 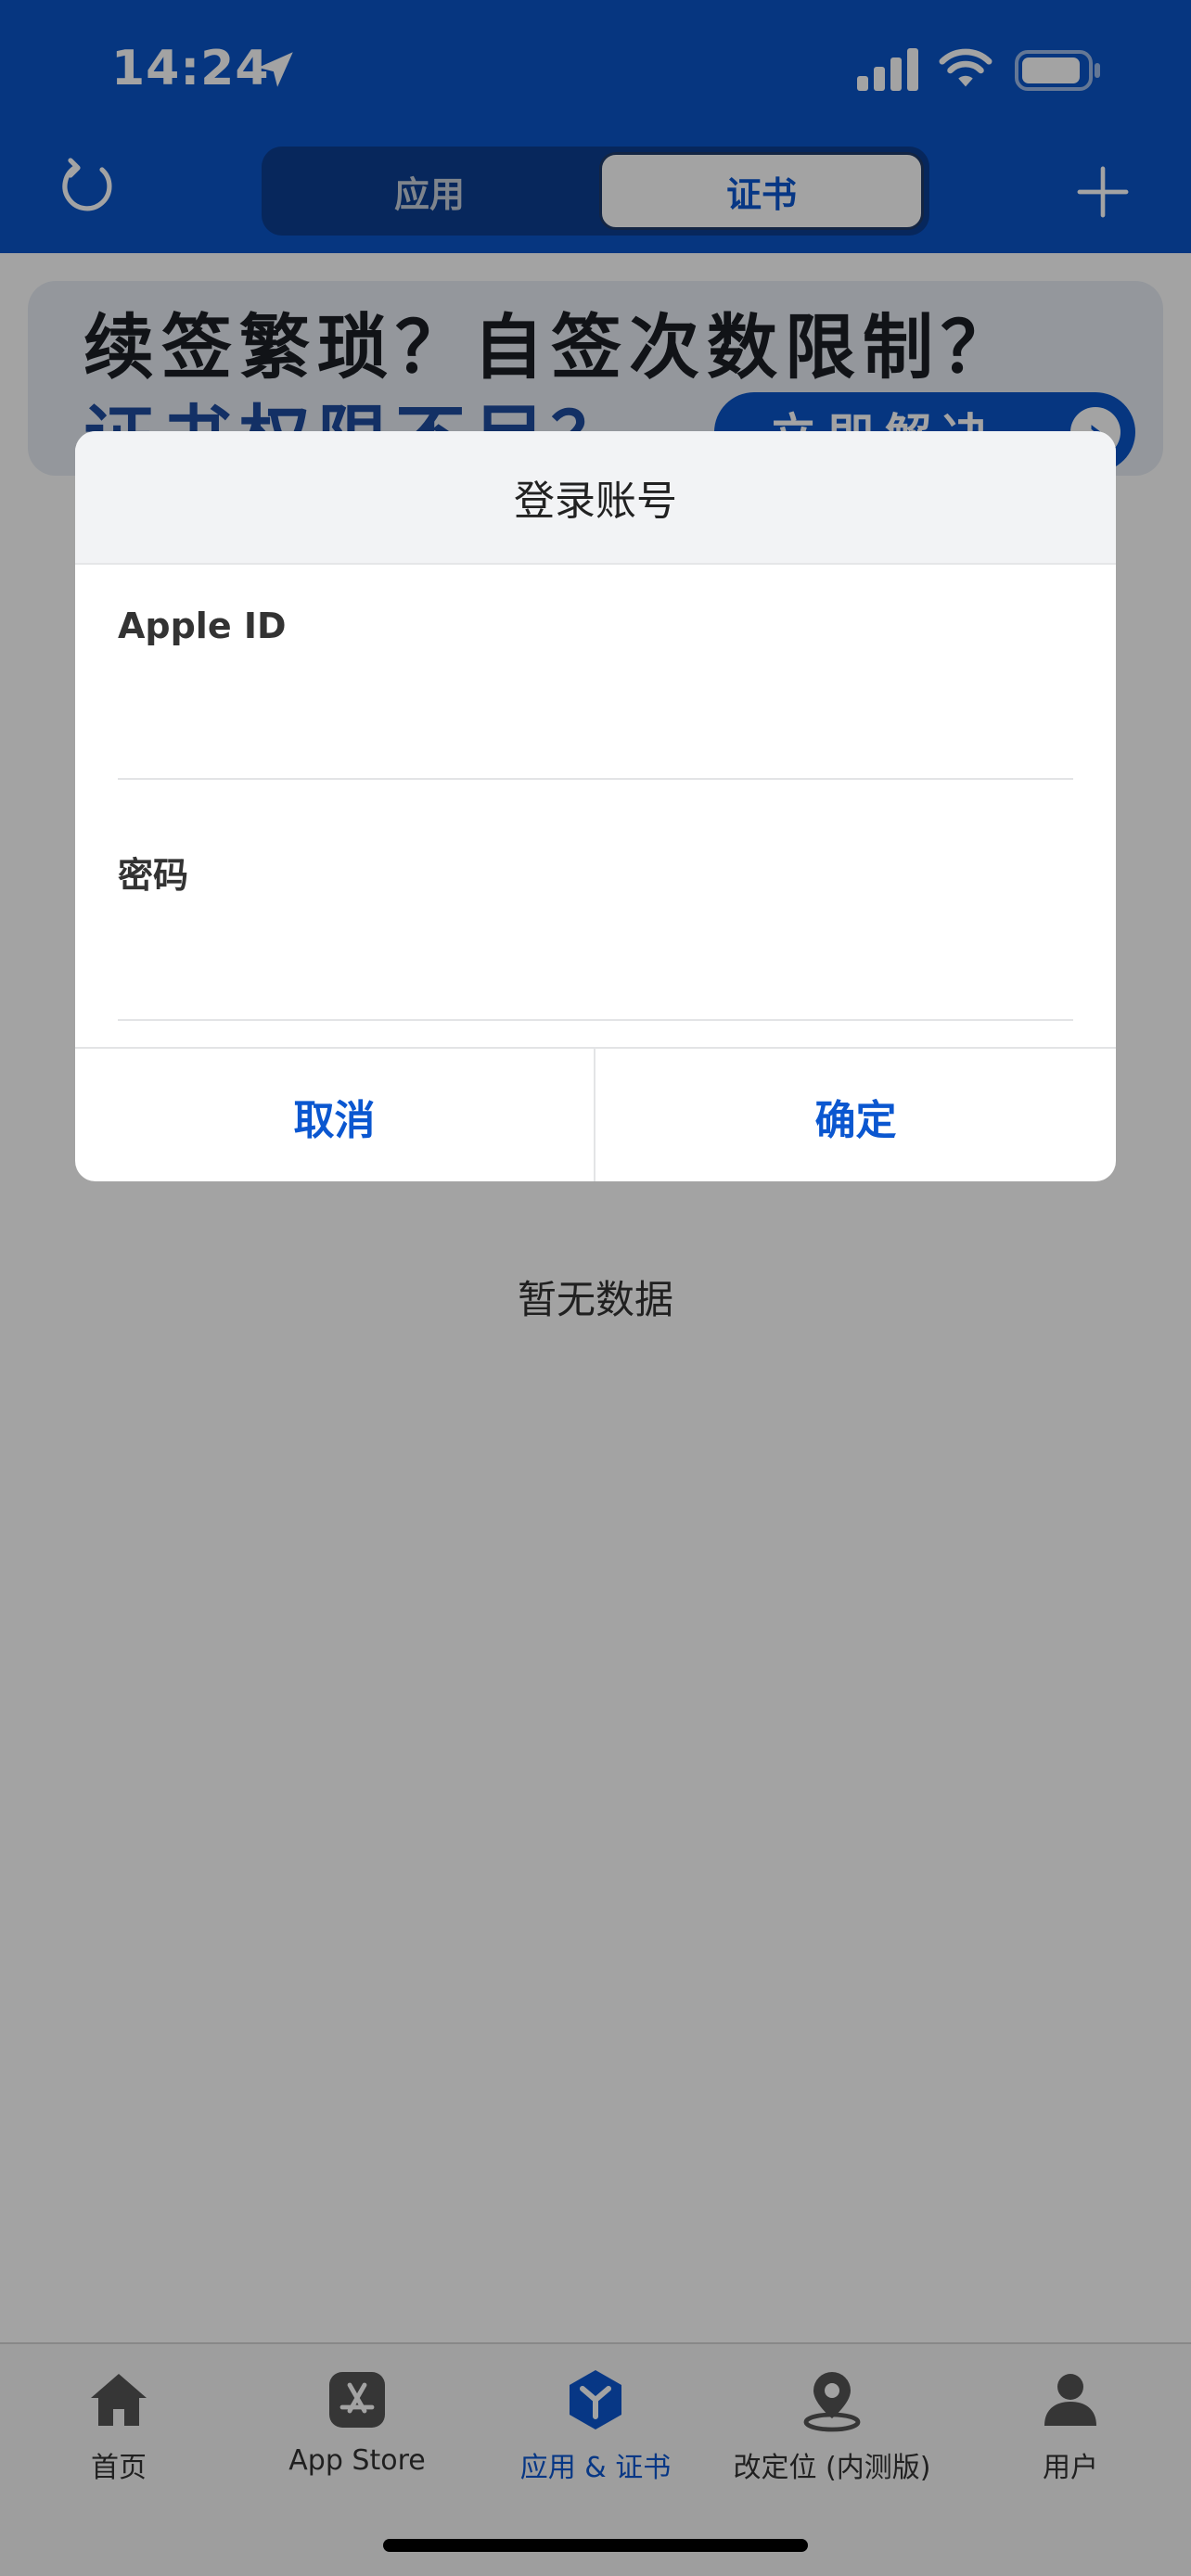 I want to click on password-label: 密码, so click(x=153, y=876).